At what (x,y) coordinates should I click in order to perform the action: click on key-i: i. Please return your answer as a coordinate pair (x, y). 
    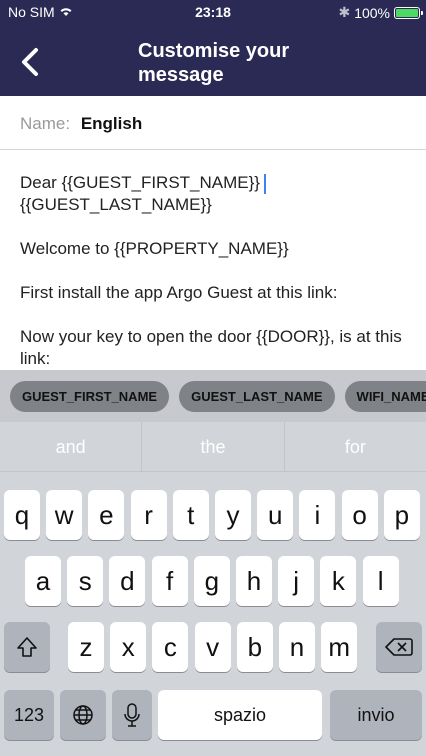
    Looking at the image, I should click on (317, 515).